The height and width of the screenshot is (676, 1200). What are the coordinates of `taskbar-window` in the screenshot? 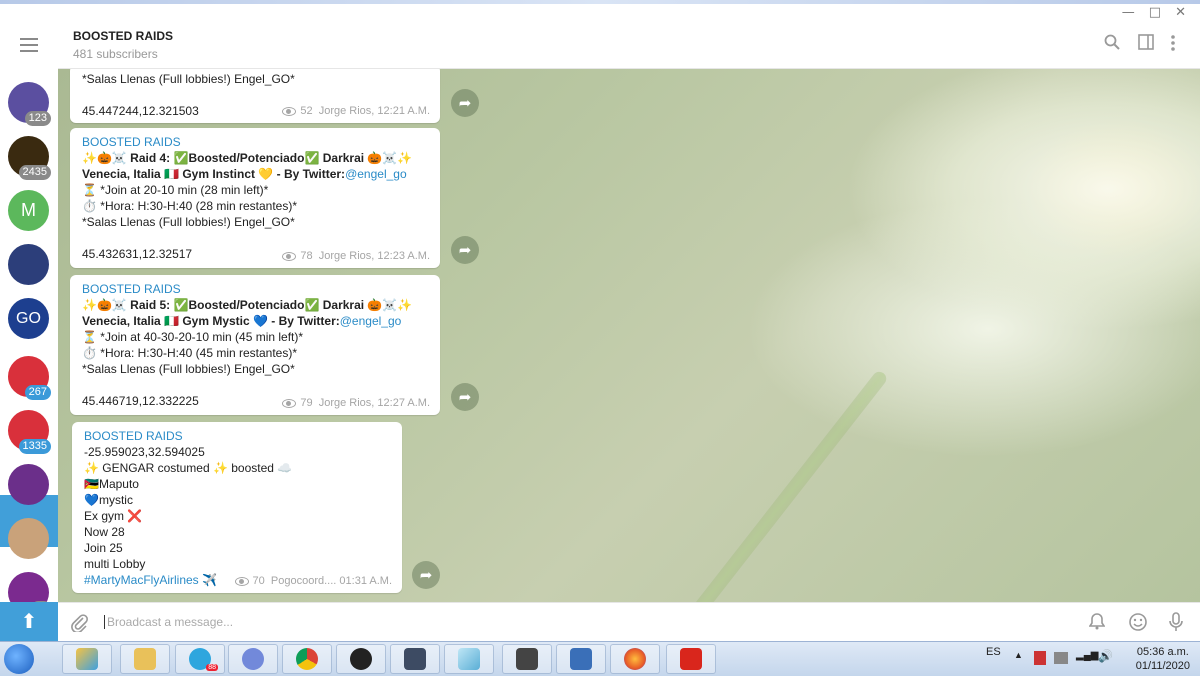 It's located at (469, 659).